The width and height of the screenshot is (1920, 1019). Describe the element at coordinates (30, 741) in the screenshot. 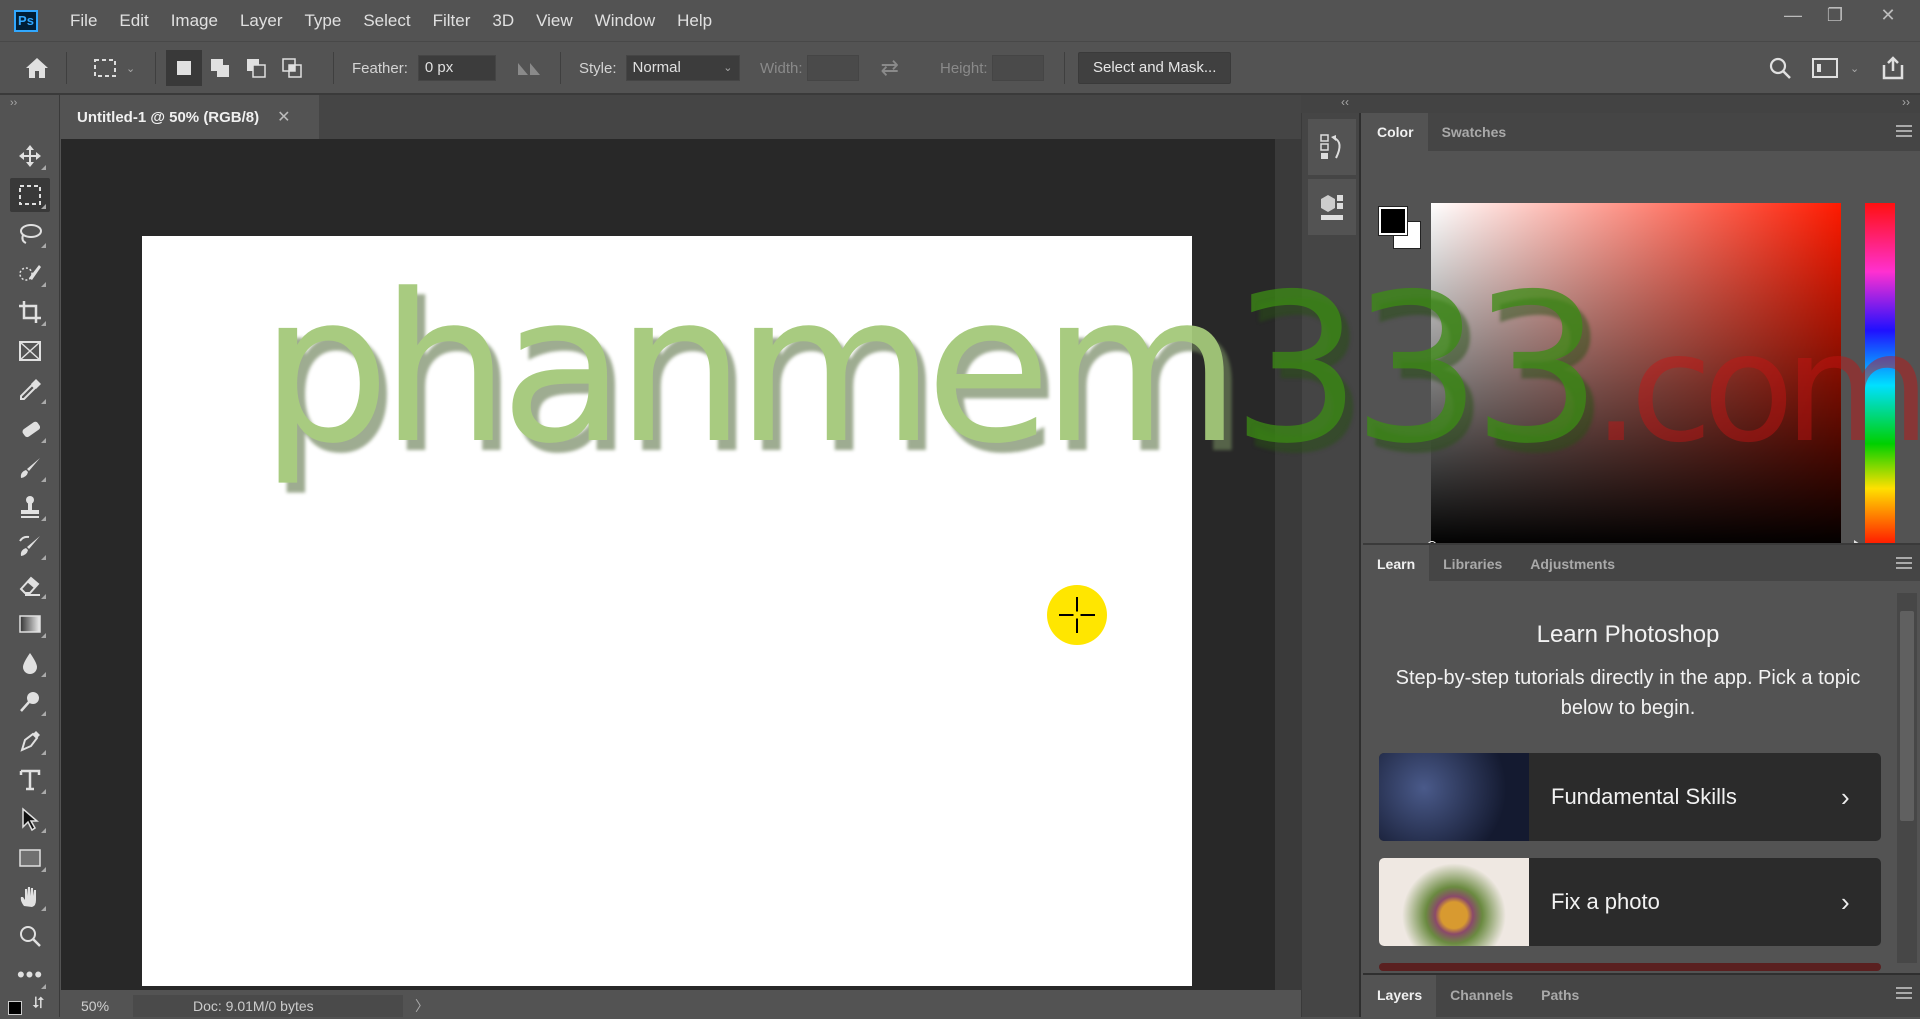

I see `pen-tool` at that location.